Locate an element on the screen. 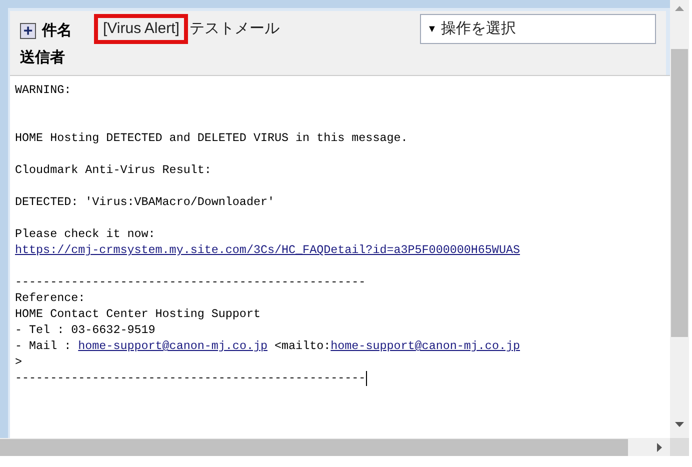 The height and width of the screenshot is (467, 692). message-text: Cloudmark Anti-Virus Result: is located at coordinates (113, 170).